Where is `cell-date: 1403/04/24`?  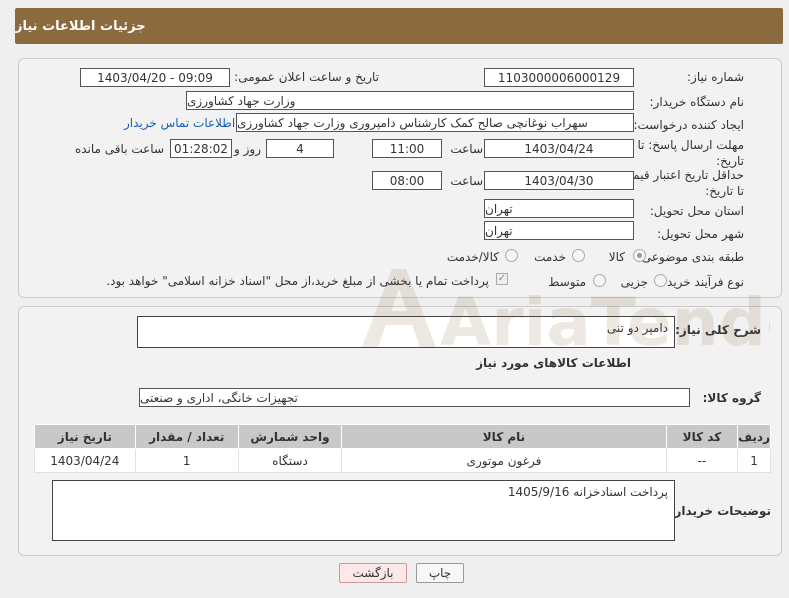 cell-date: 1403/04/24 is located at coordinates (85, 460).